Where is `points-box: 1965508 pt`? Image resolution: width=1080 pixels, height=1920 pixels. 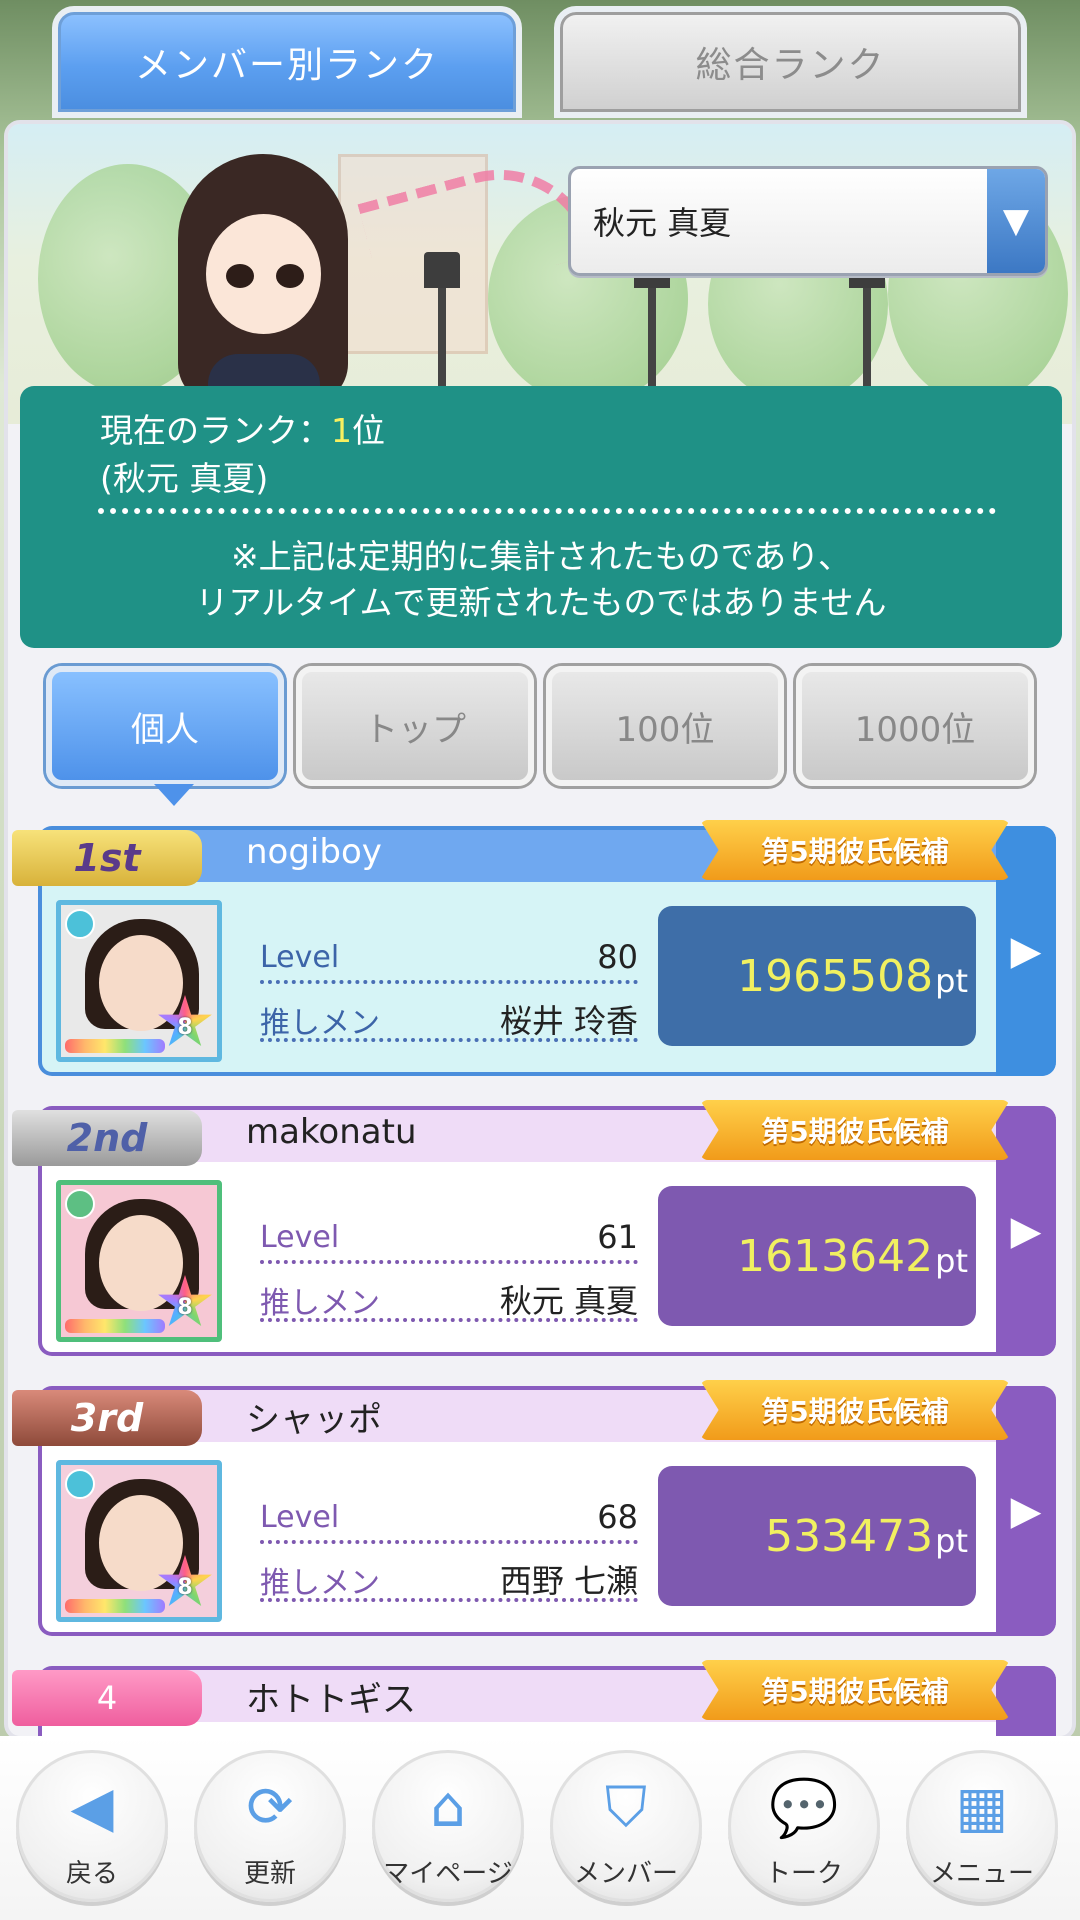 points-box: 1965508 pt is located at coordinates (817, 976).